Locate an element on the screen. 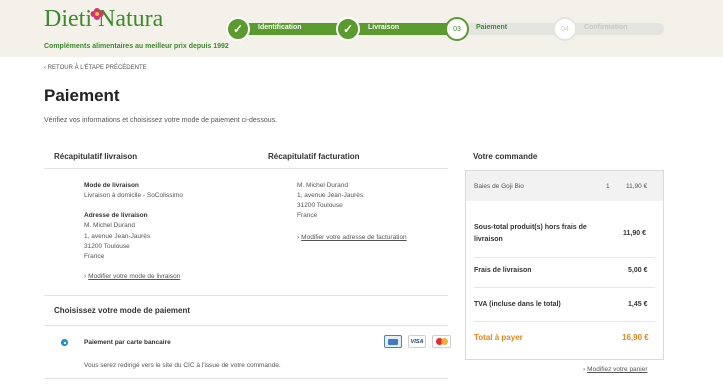  delivery-address-line: France is located at coordinates (94, 256).